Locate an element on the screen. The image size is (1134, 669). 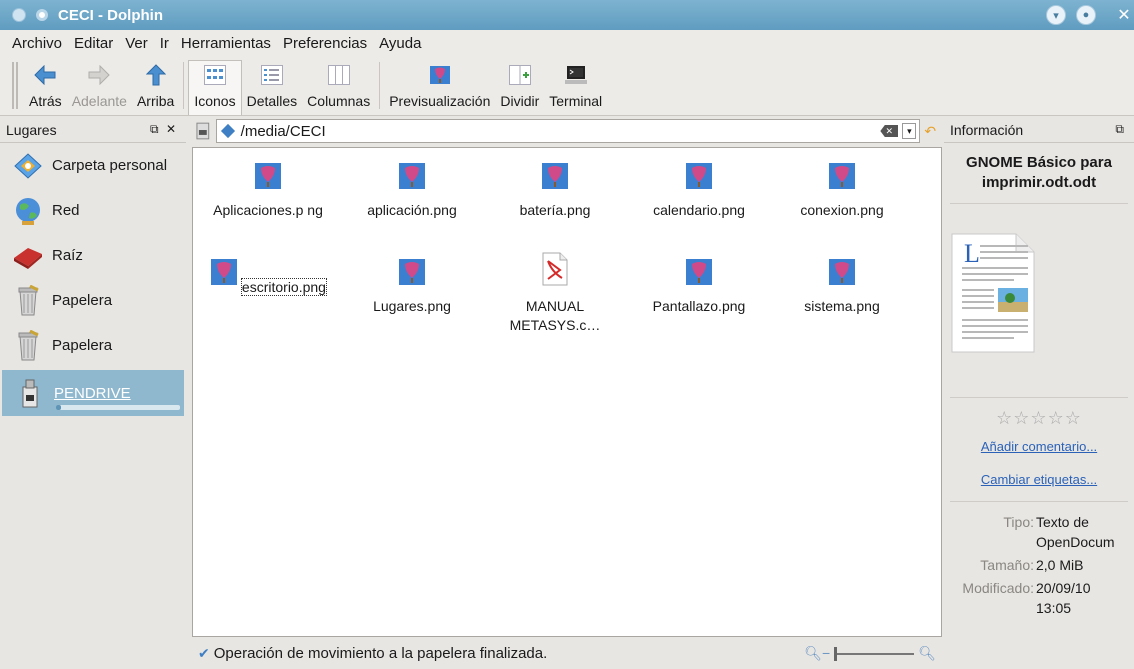
place-home: Carpeta personal is located at coordinates (93, 165).